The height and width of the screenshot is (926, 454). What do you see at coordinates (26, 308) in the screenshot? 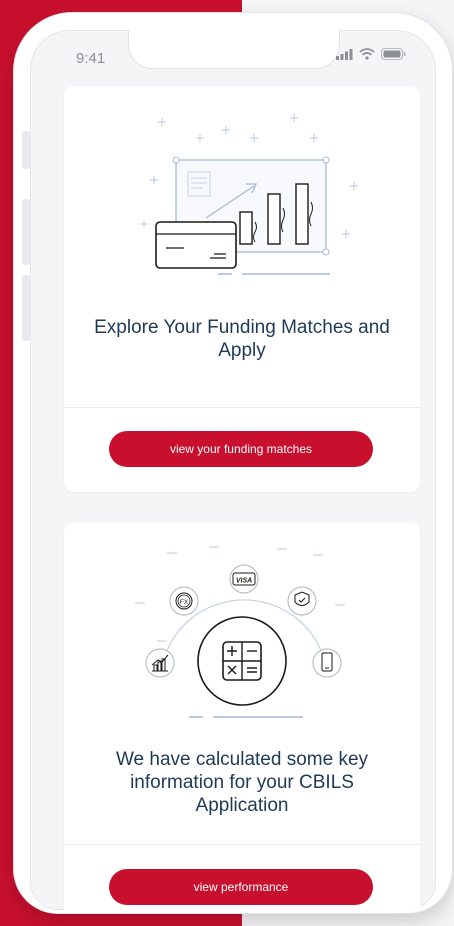
I see `phone-volume-down` at bounding box center [26, 308].